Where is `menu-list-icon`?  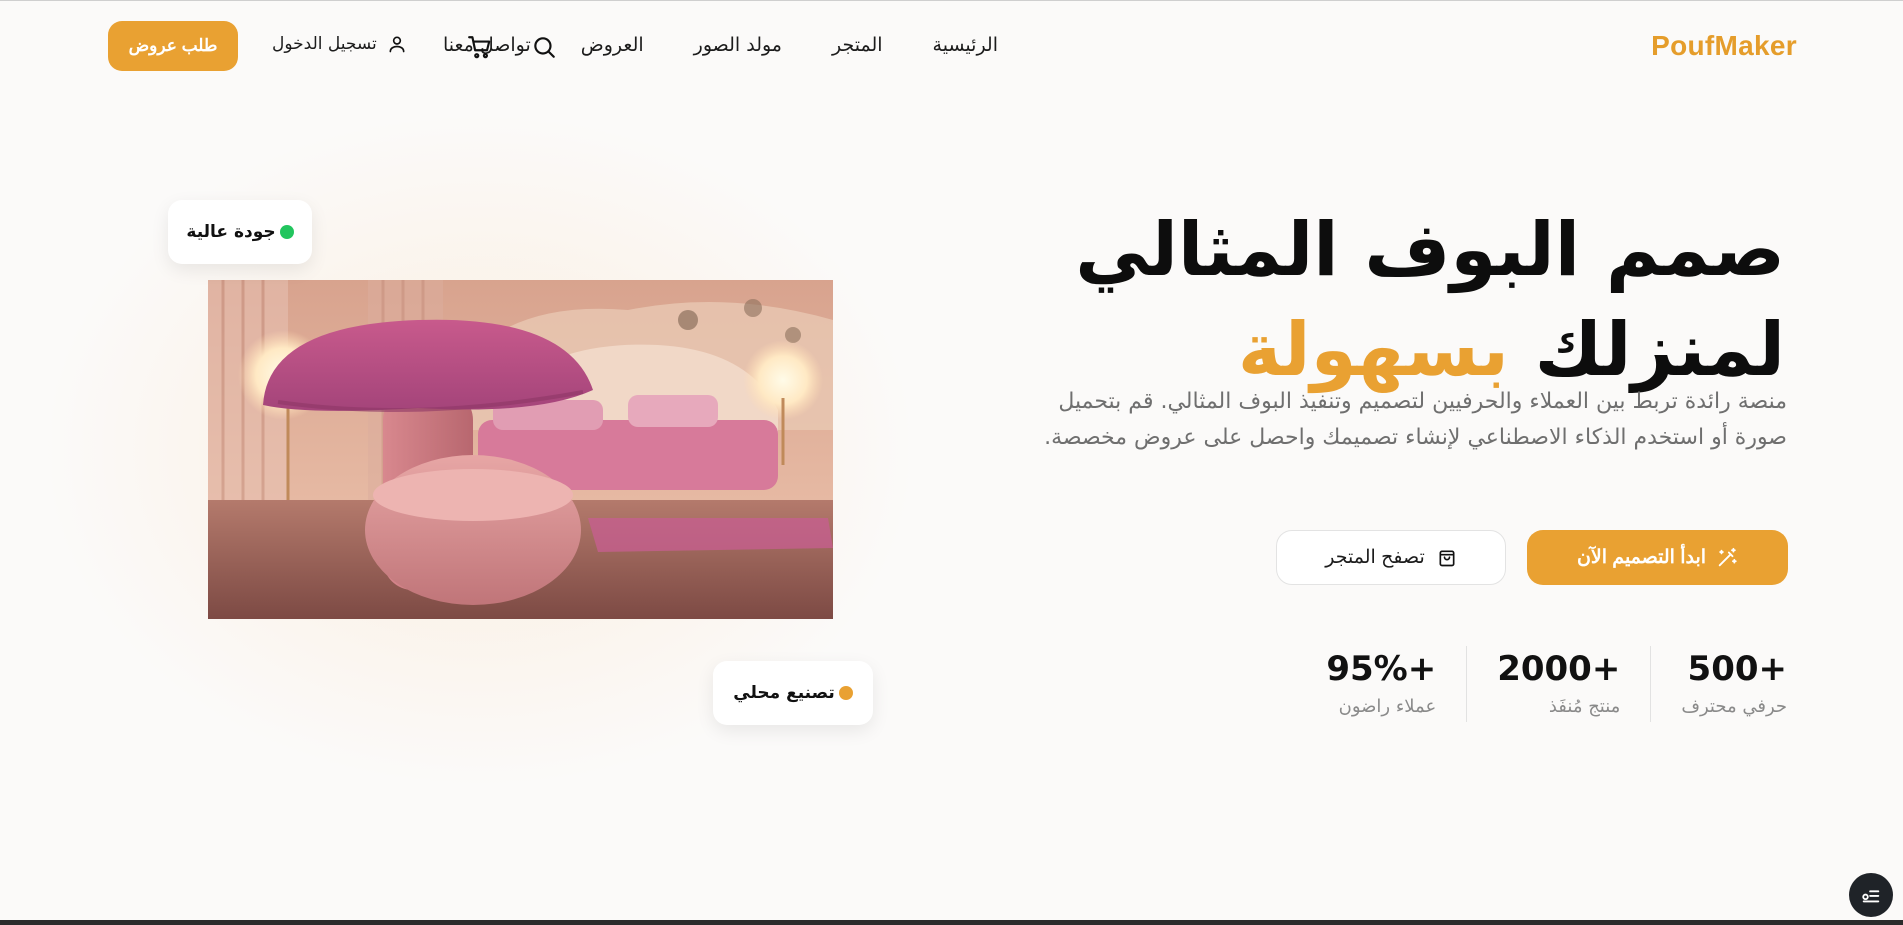
menu-list-icon is located at coordinates (1871, 896).